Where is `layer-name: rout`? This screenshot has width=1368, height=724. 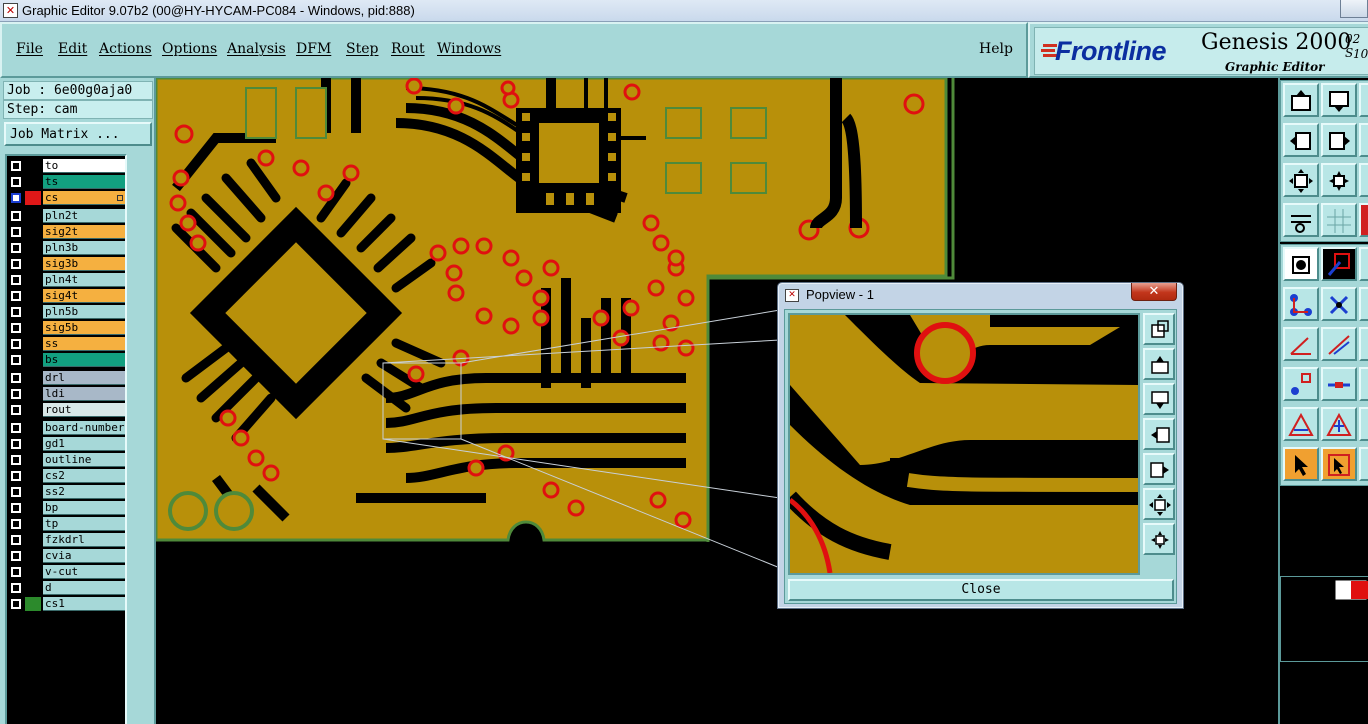 layer-name: rout is located at coordinates (84, 410).